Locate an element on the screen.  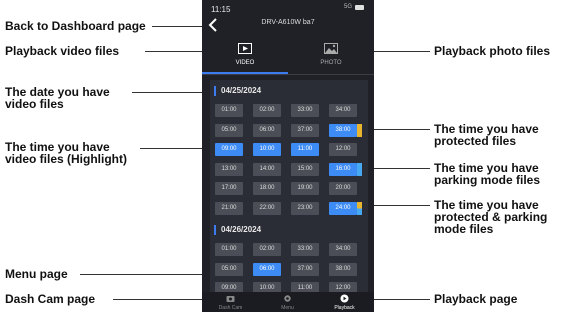
time-slot-label: 14:00 is located at coordinates (267, 168).